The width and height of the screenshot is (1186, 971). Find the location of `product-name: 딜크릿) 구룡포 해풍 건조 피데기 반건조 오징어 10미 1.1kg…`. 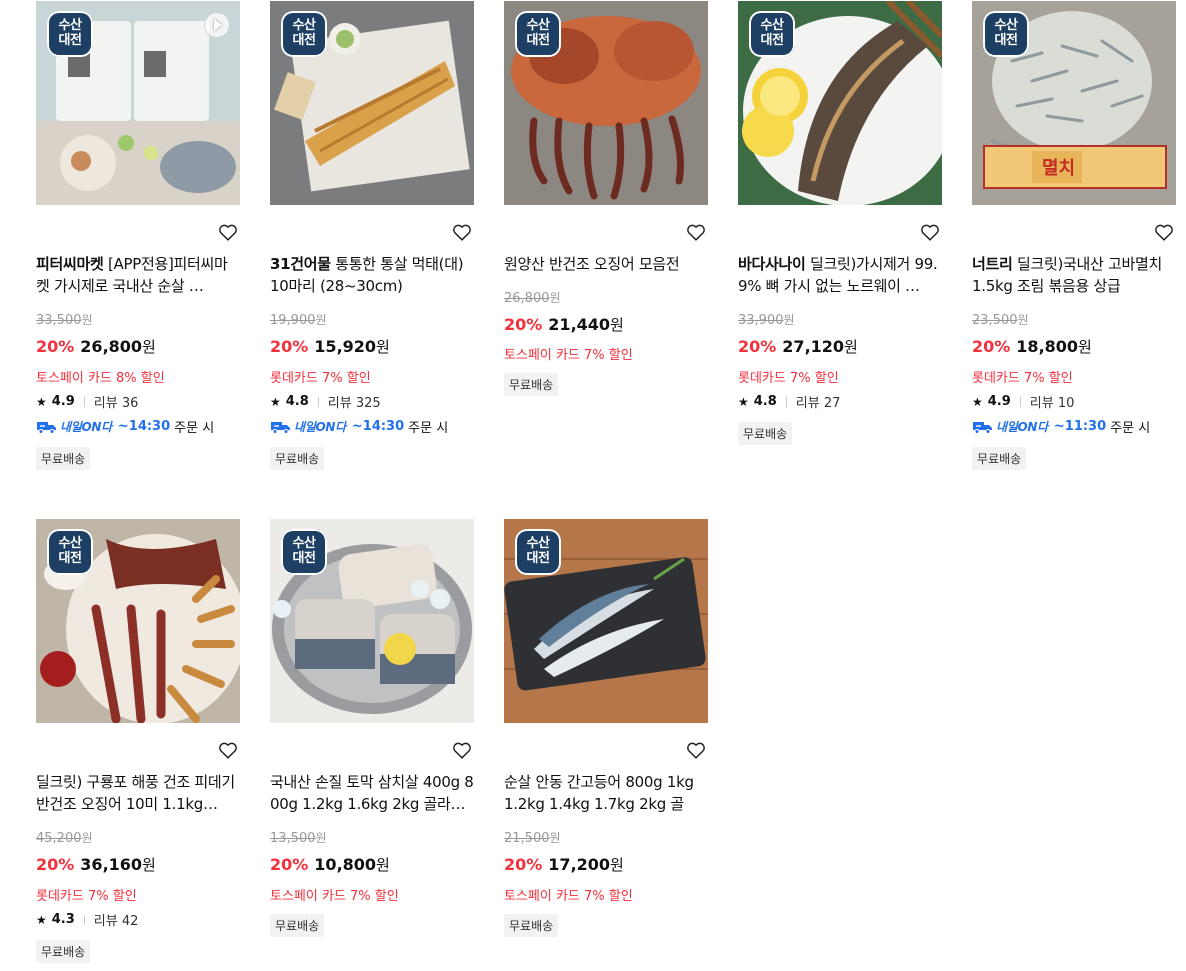

product-name: 딜크릿) 구룡포 해풍 건조 피데기 반건조 오징어 10미 1.1kg… is located at coordinates (135, 793).